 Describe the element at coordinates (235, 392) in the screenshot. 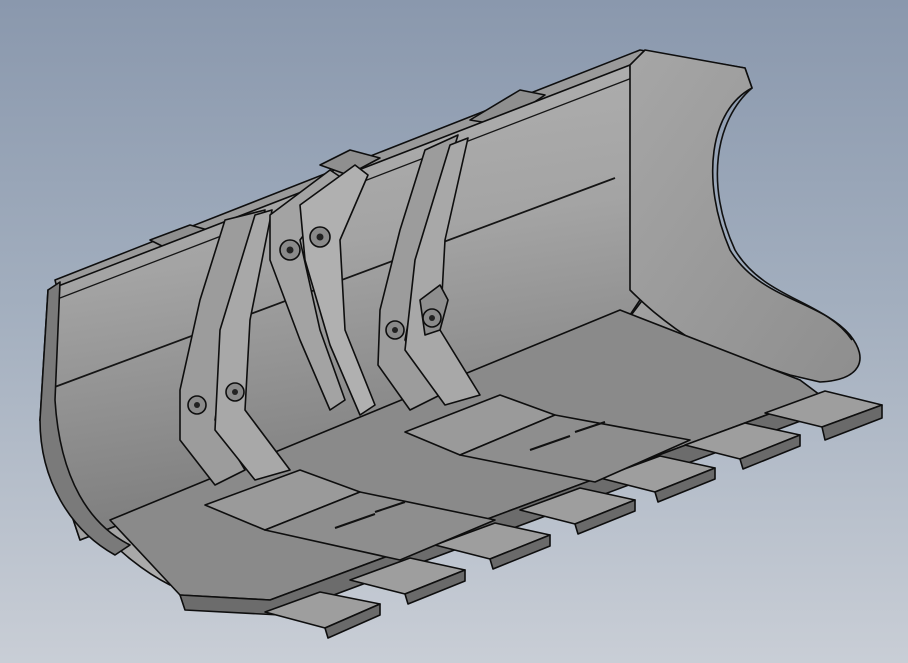

I see `pin-left-2-hole` at that location.